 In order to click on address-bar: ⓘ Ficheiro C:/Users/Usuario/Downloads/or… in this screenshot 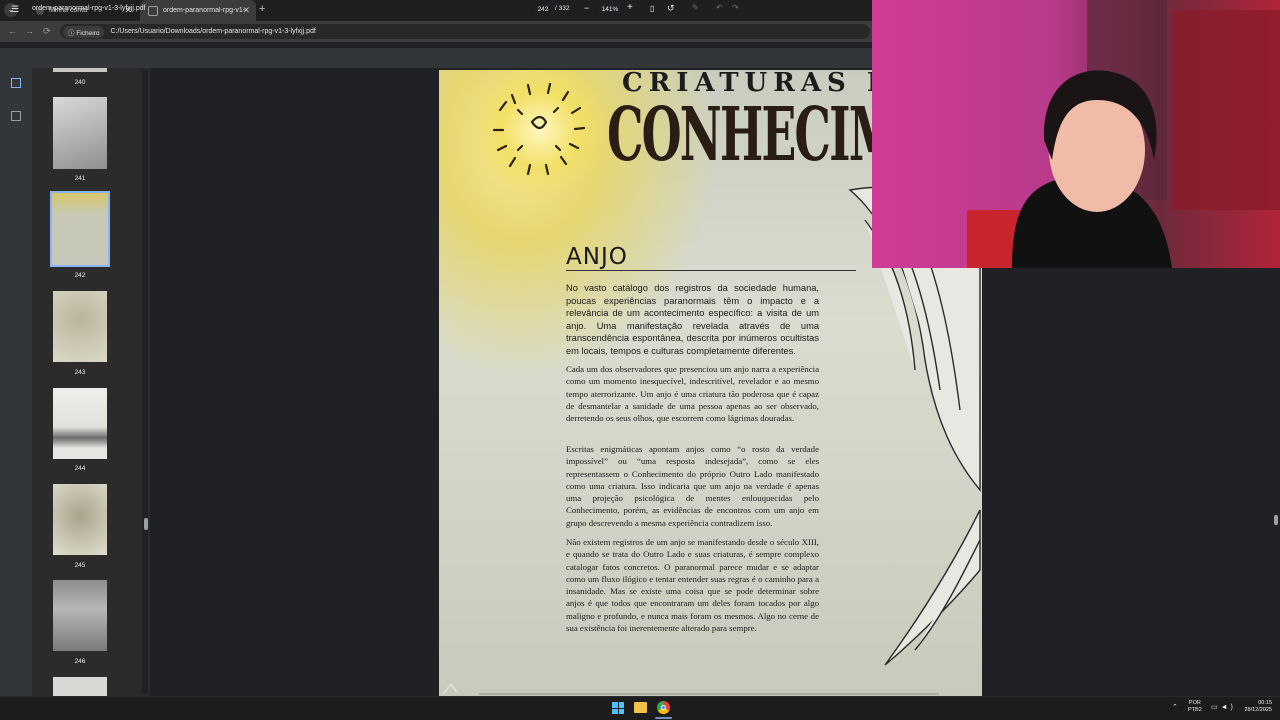, I will do `click(465, 31)`.